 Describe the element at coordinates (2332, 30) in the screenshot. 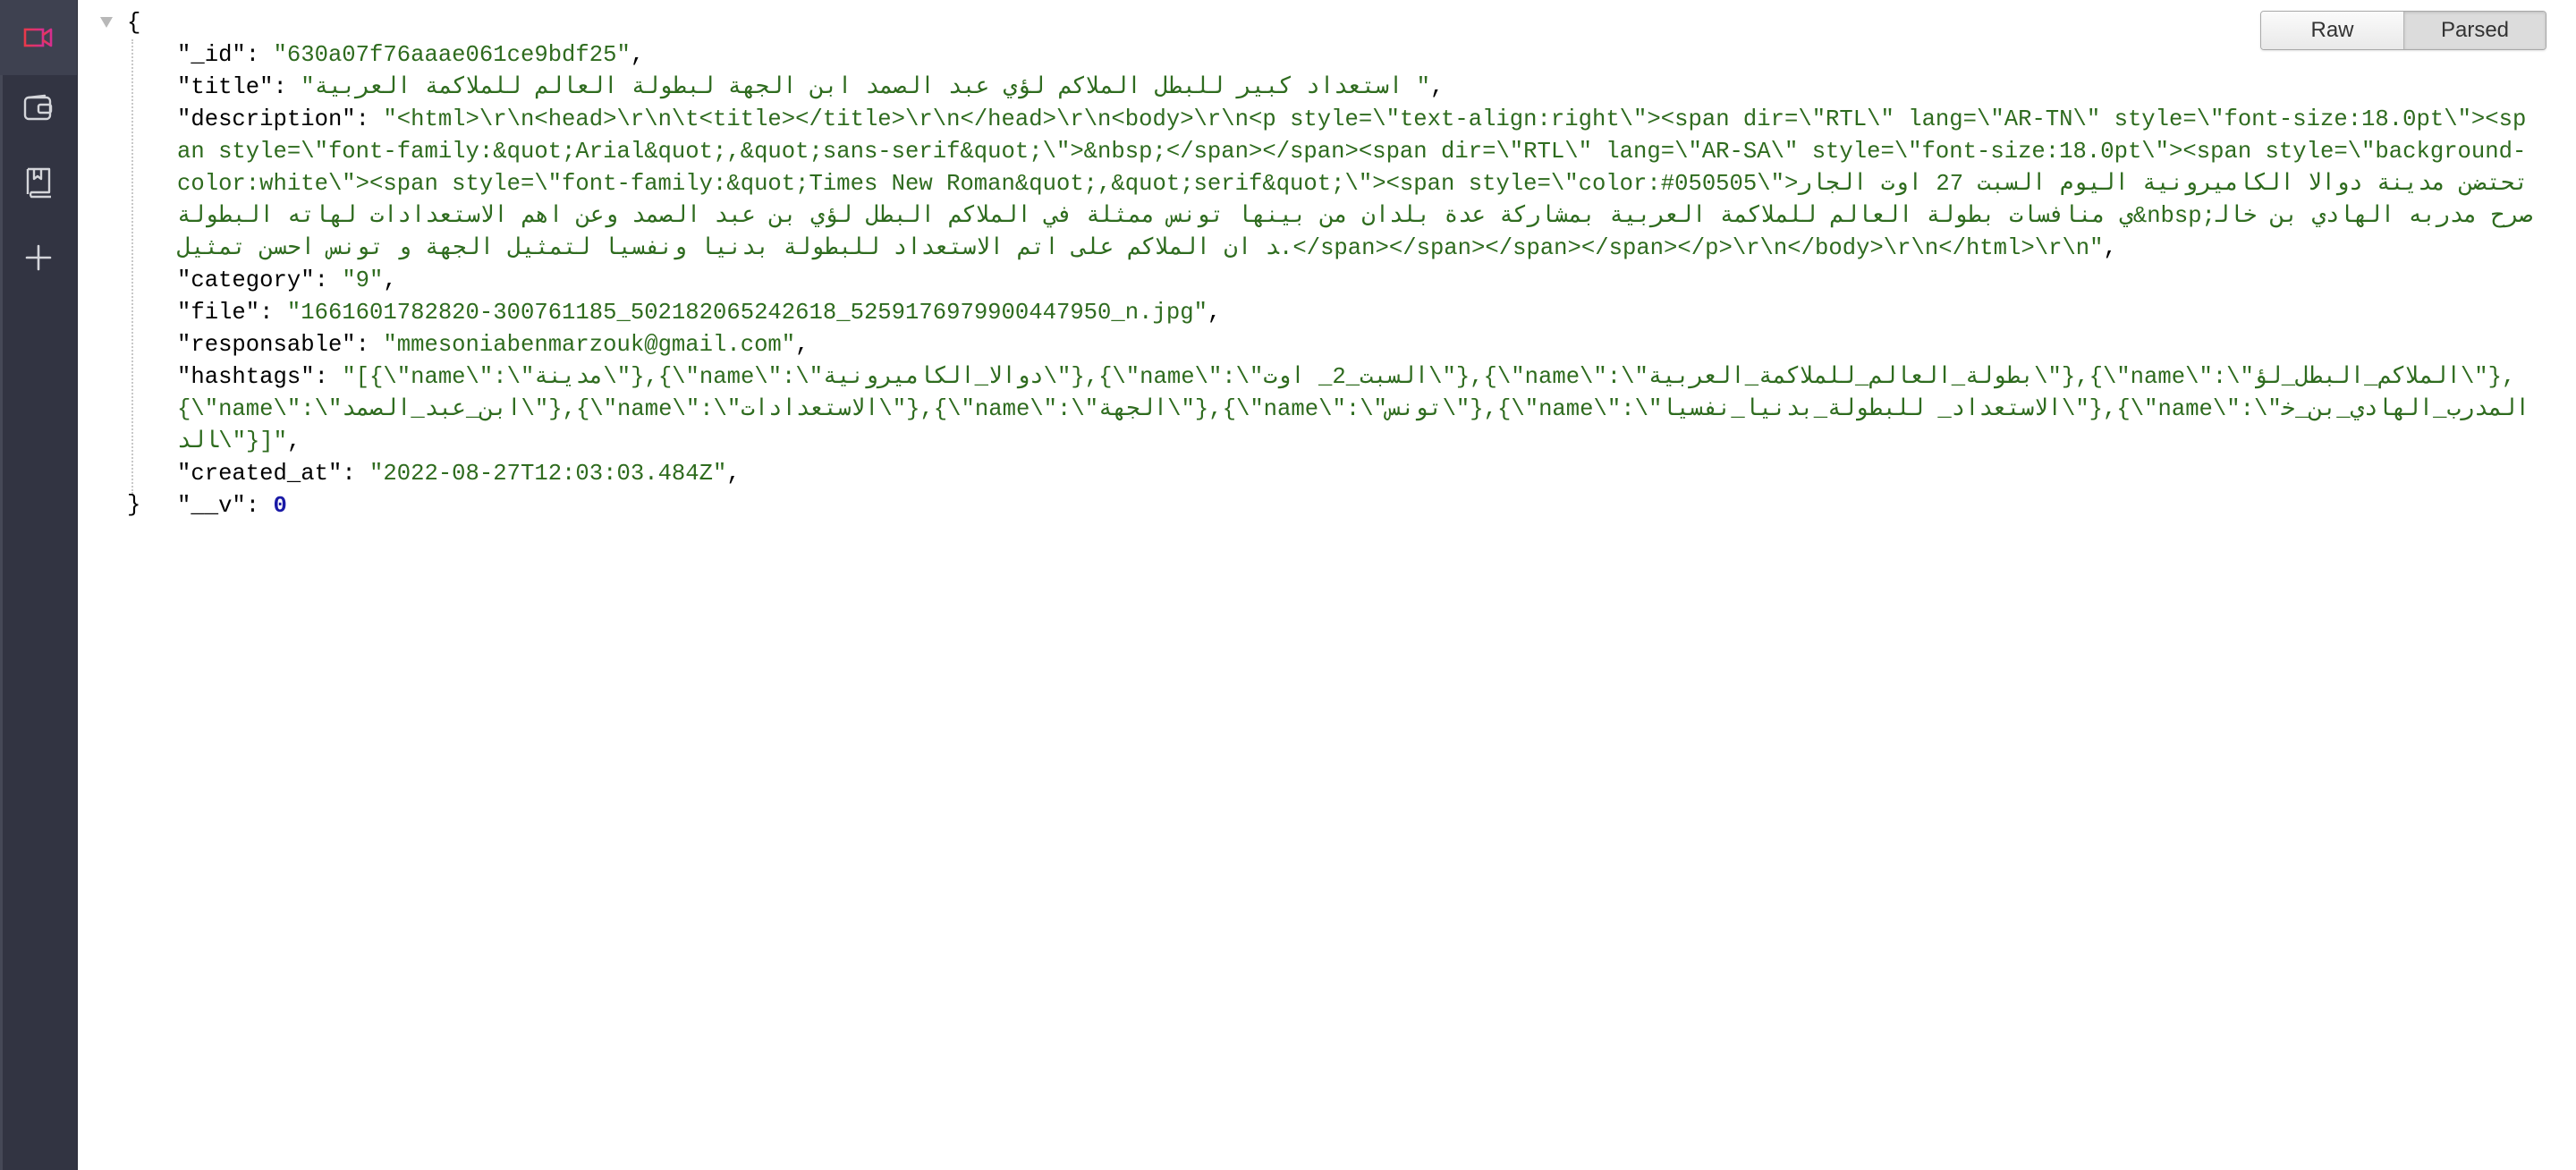

I see `raw-button: Raw` at that location.